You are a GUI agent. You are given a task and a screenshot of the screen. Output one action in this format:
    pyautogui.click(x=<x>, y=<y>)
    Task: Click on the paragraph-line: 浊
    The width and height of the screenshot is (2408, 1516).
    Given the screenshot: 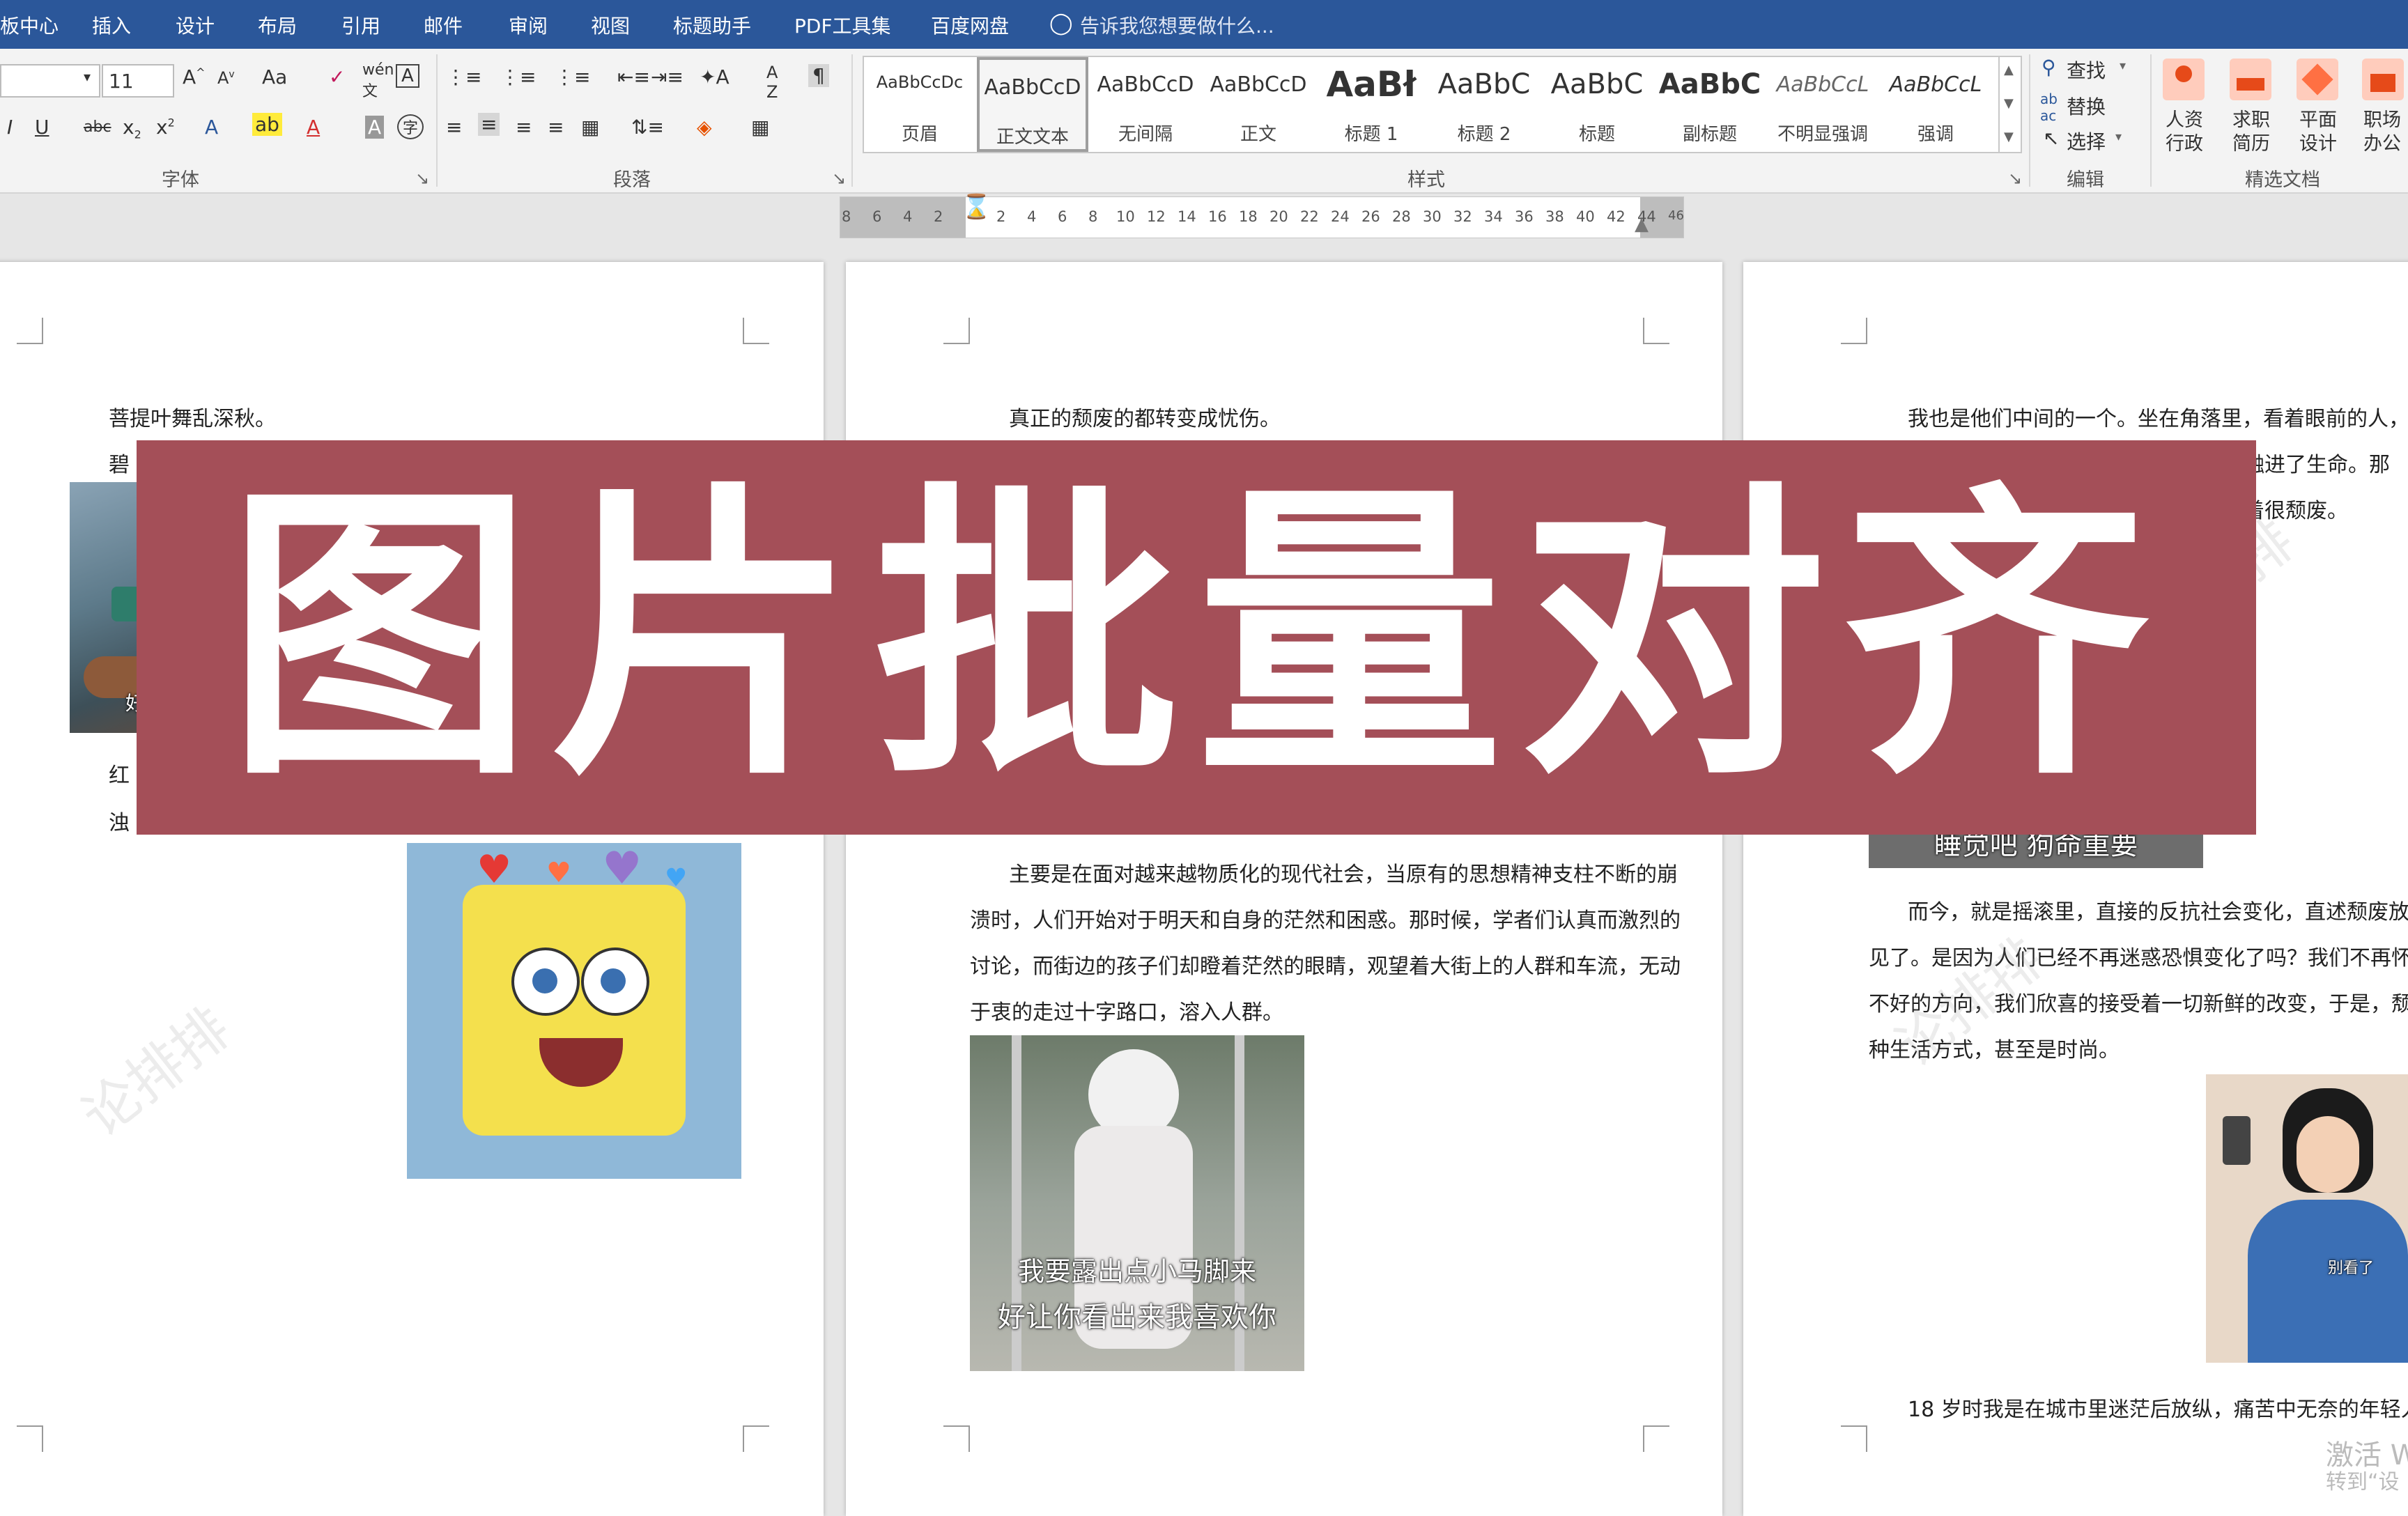 What is the action you would take?
    pyautogui.click(x=119, y=823)
    